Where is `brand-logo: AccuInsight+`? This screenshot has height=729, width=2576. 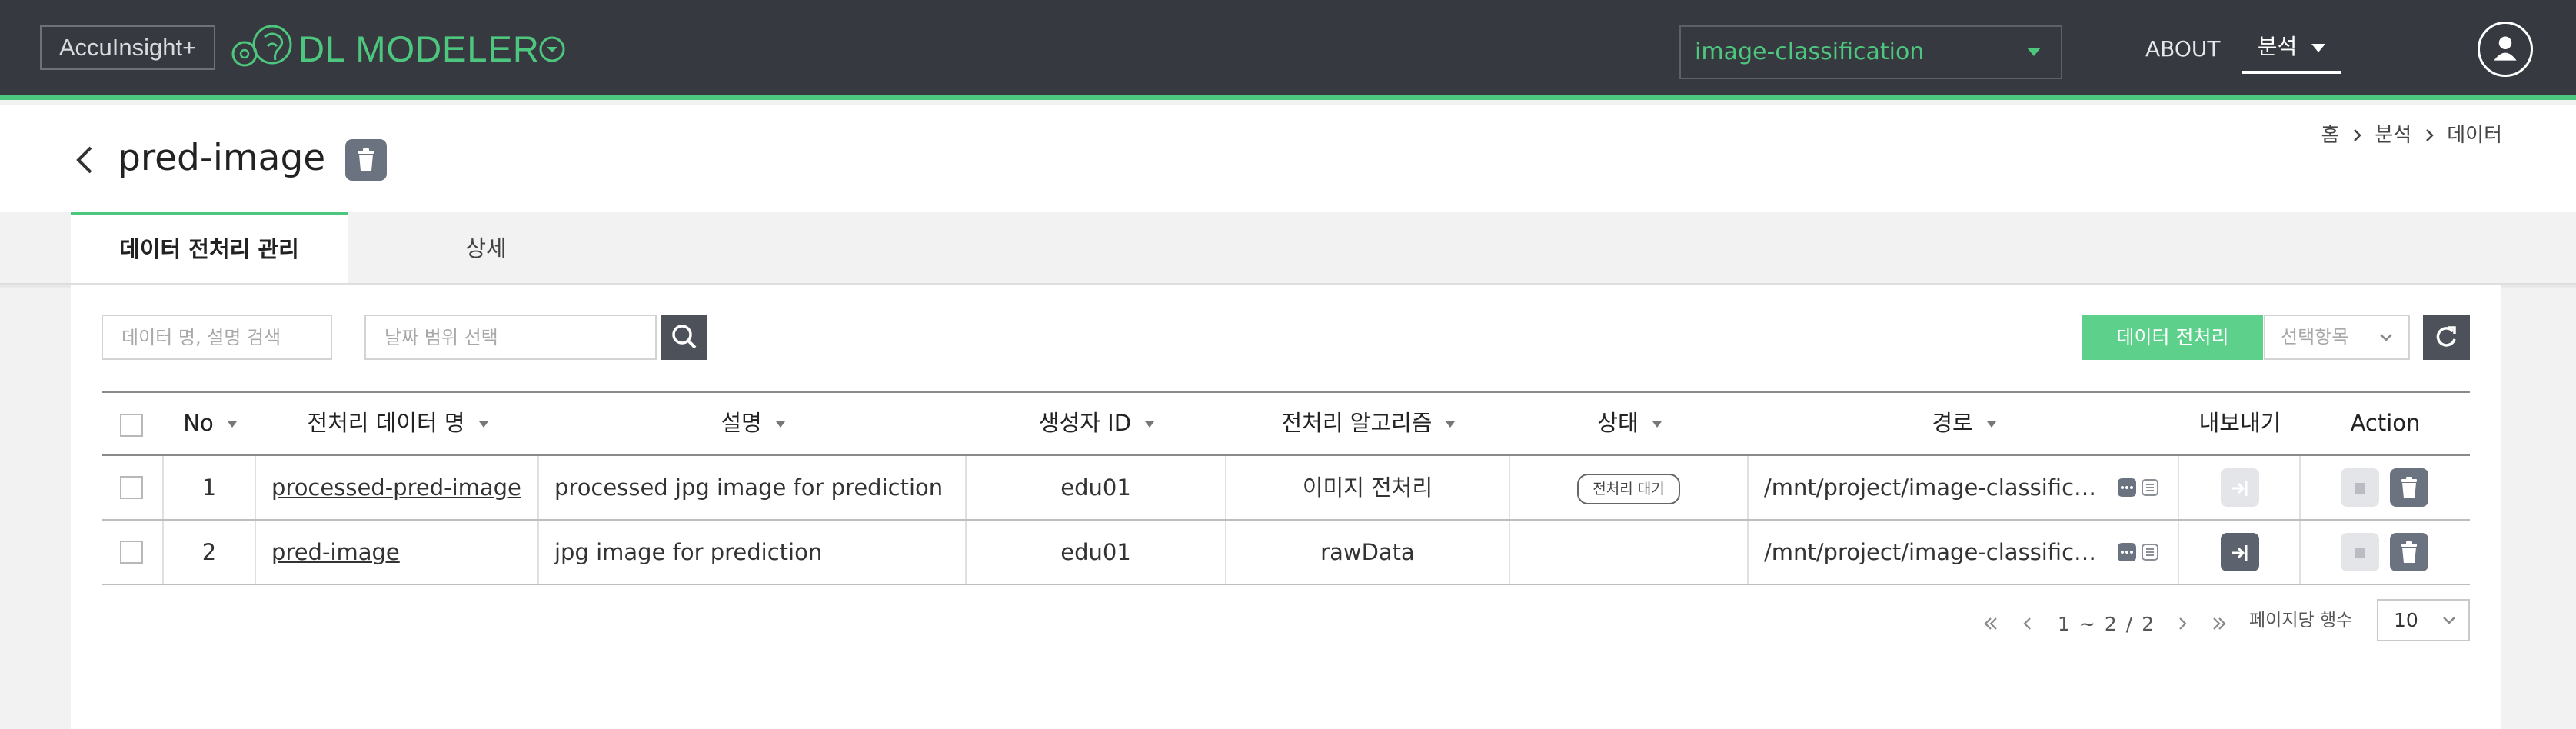
brand-logo: AccuInsight+ is located at coordinates (128, 47).